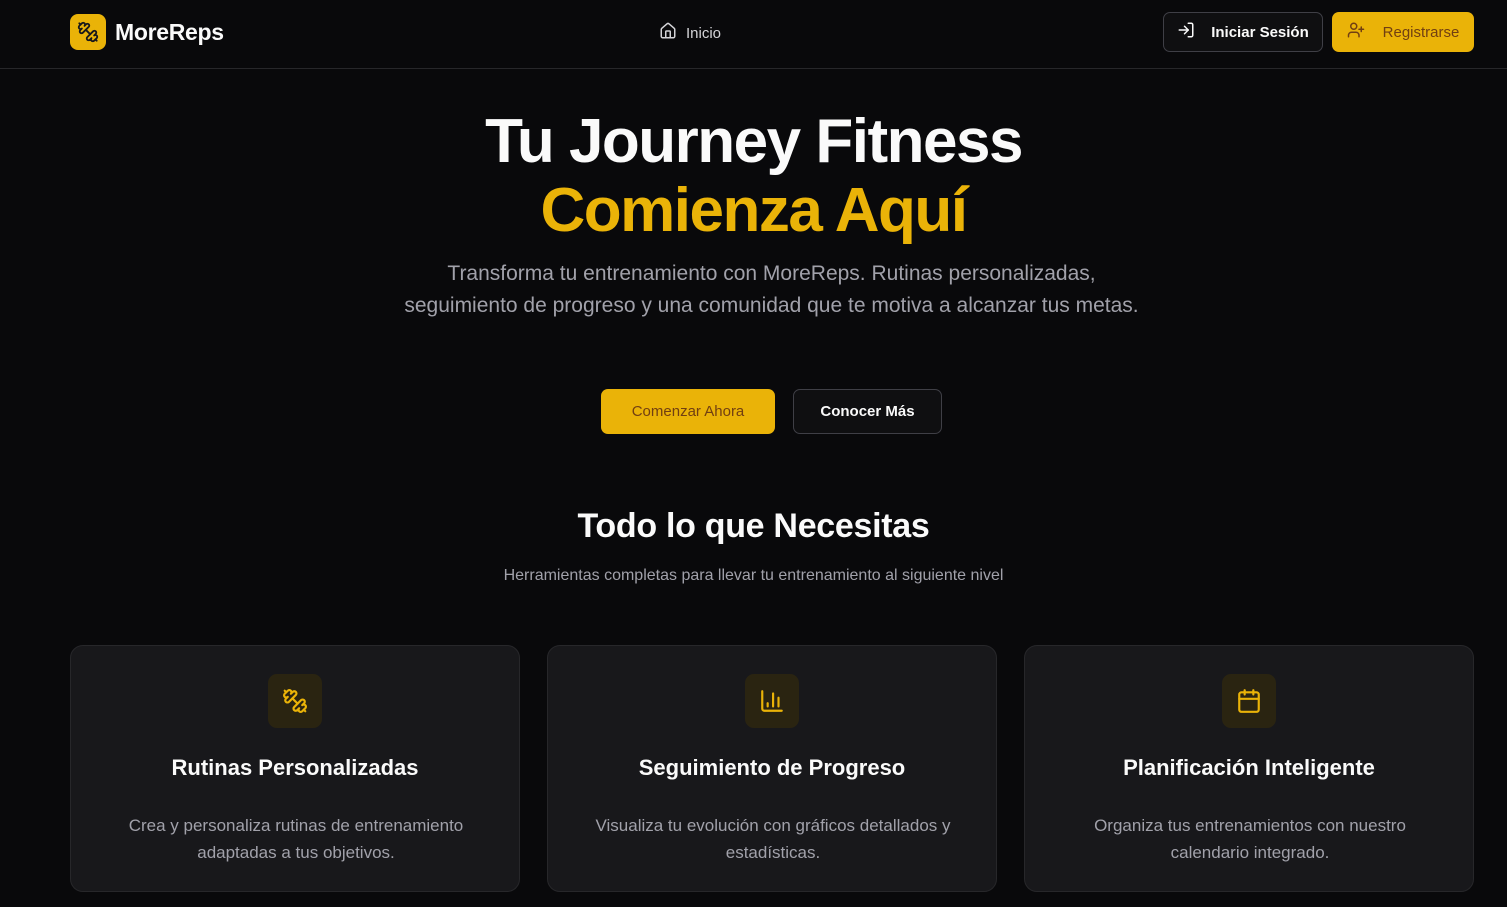  What do you see at coordinates (772, 701) in the screenshot?
I see `bar-chart-icon` at bounding box center [772, 701].